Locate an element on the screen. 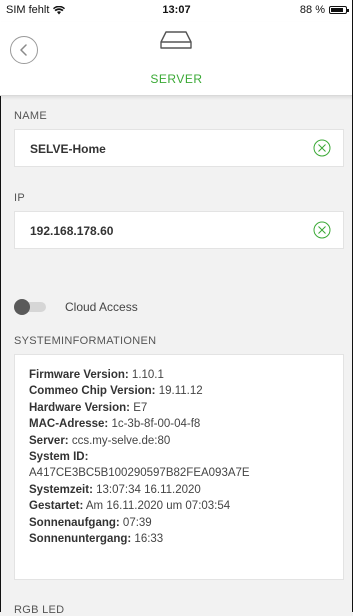 This screenshot has width=353, height=616. name-label: NAME is located at coordinates (30, 116).